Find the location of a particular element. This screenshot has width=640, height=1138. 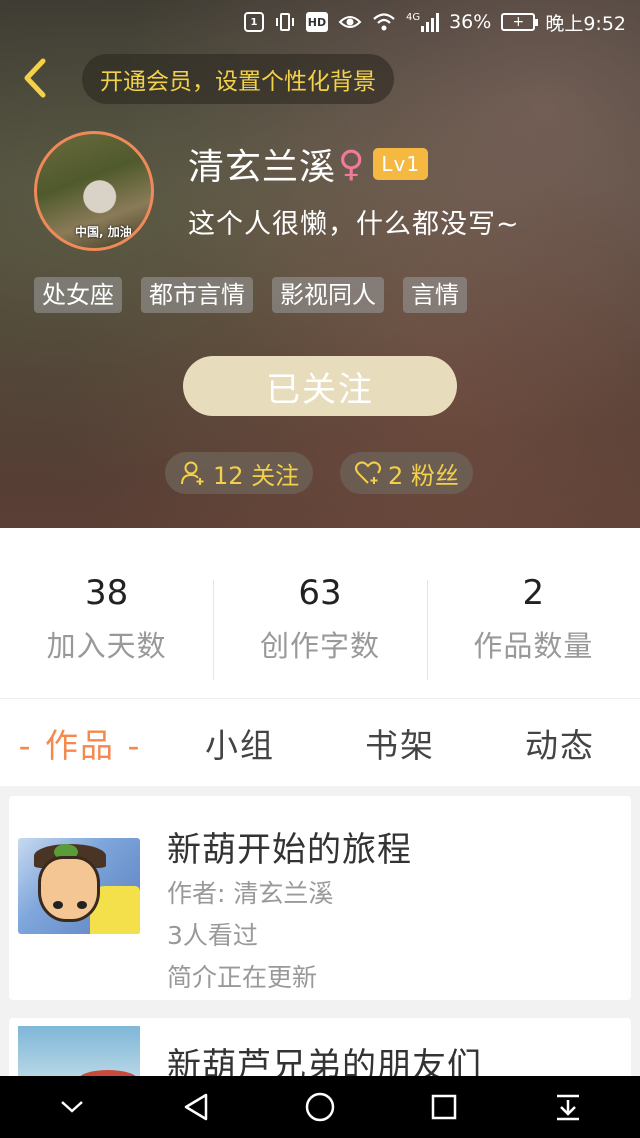

chevron-left-icon is located at coordinates (35, 78).